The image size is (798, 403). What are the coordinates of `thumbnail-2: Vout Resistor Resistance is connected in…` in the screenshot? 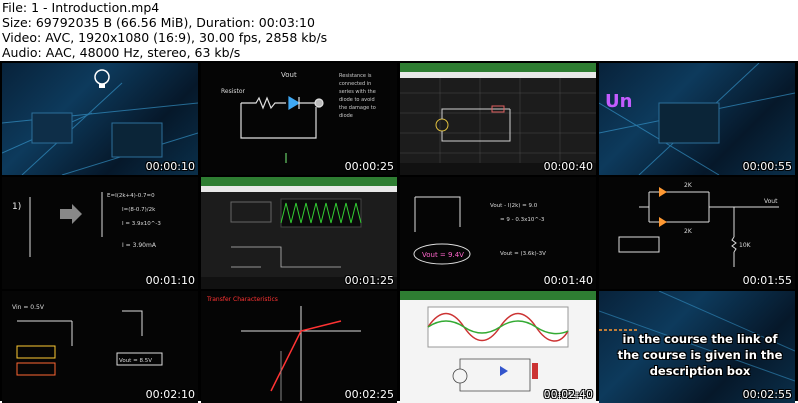 It's located at (299, 119).